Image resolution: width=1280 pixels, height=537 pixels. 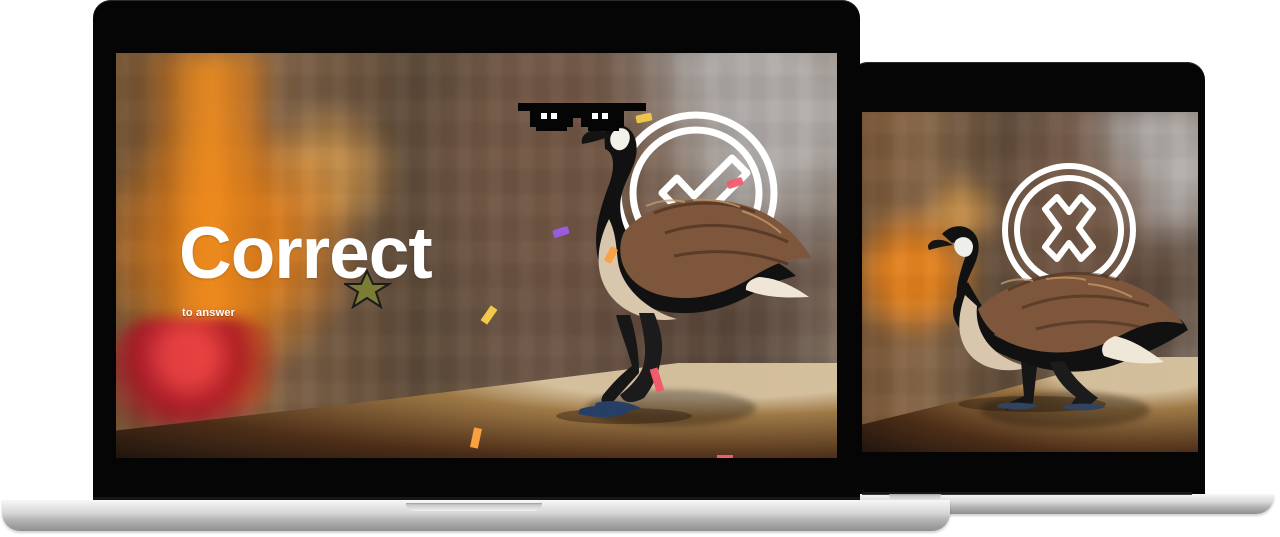 What do you see at coordinates (474, 507) in the screenshot?
I see `left-laptop-notch` at bounding box center [474, 507].